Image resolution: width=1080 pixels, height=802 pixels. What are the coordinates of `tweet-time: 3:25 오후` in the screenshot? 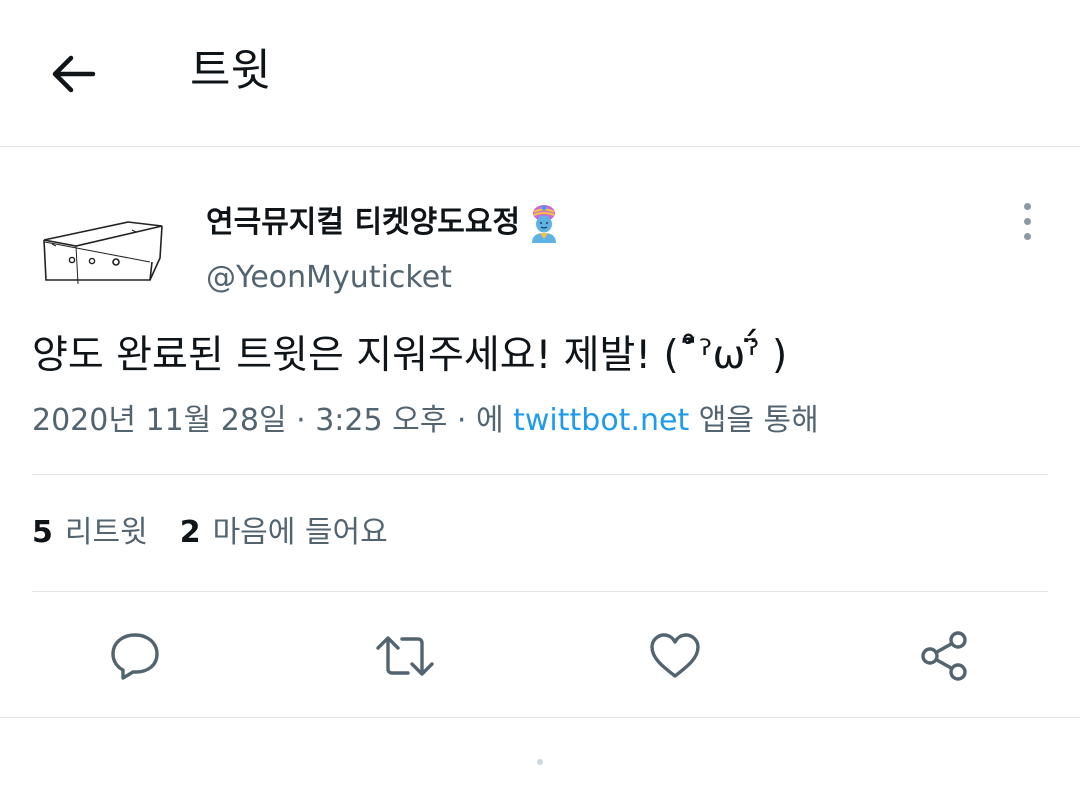 It's located at (381, 420).